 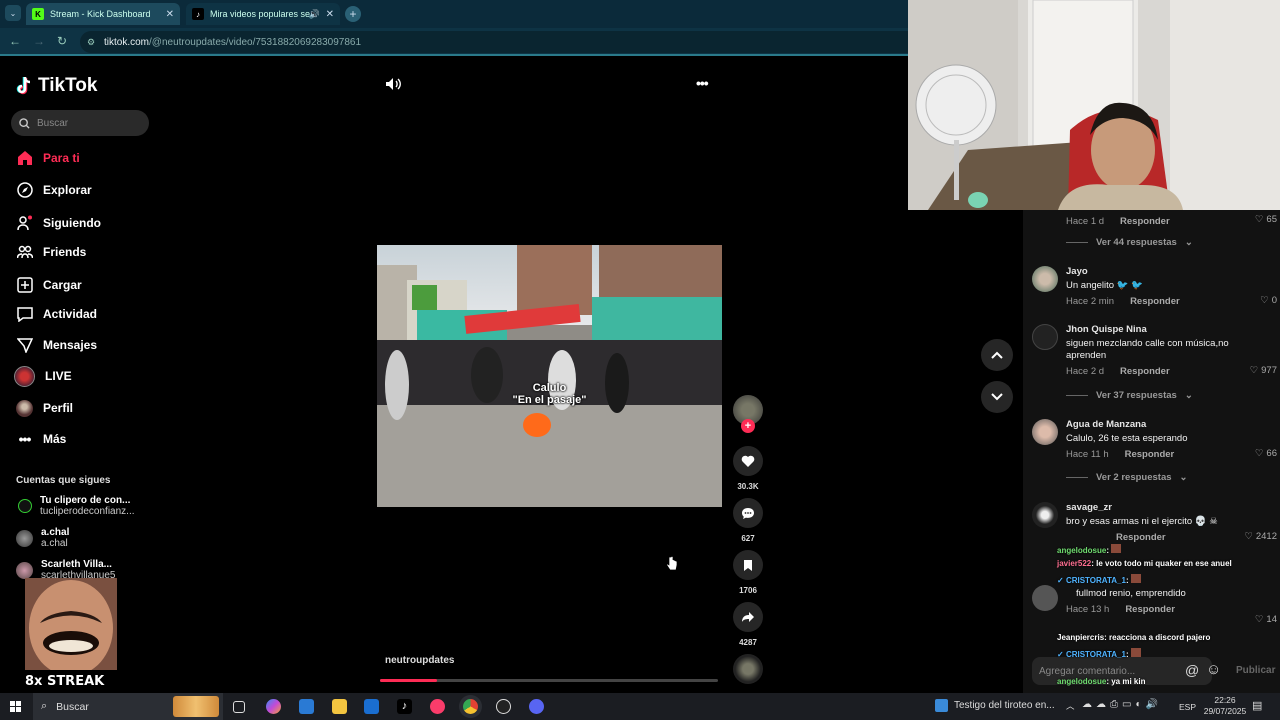 What do you see at coordinates (62, 41) in the screenshot?
I see `reload-icon: ↻` at bounding box center [62, 41].